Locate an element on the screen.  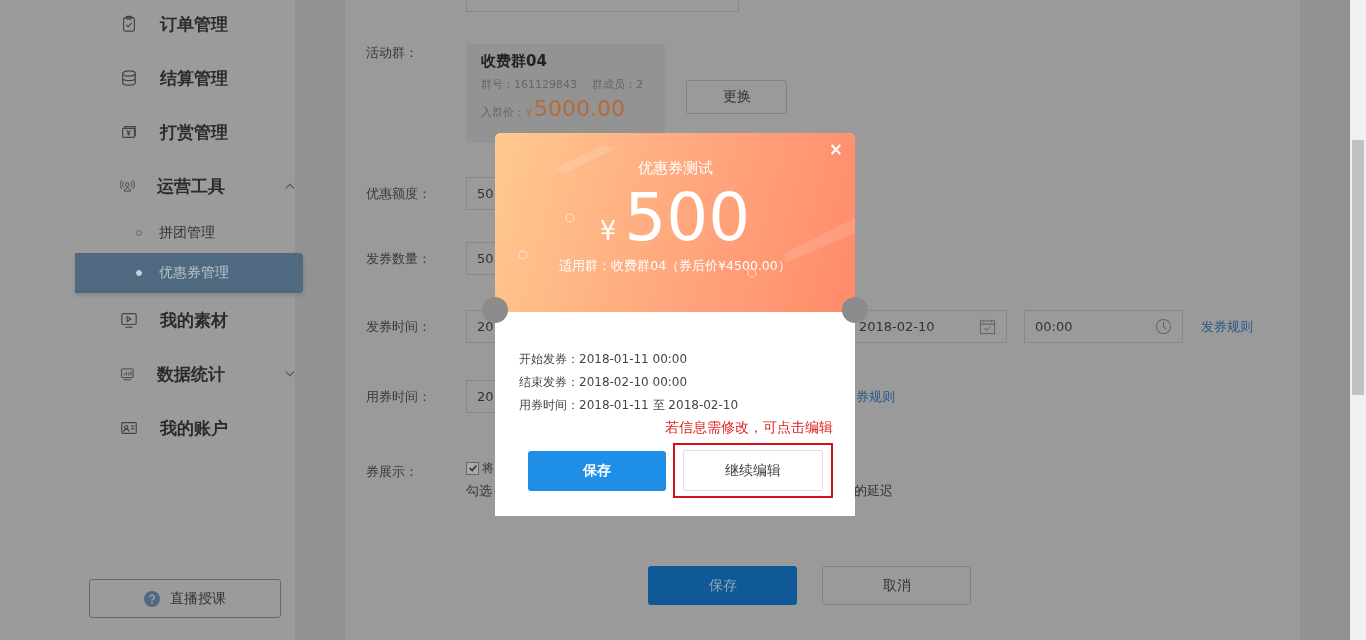
coupon-info: 用券时间：2018-01-11 至 2018-02-10 is located at coordinates (629, 405).